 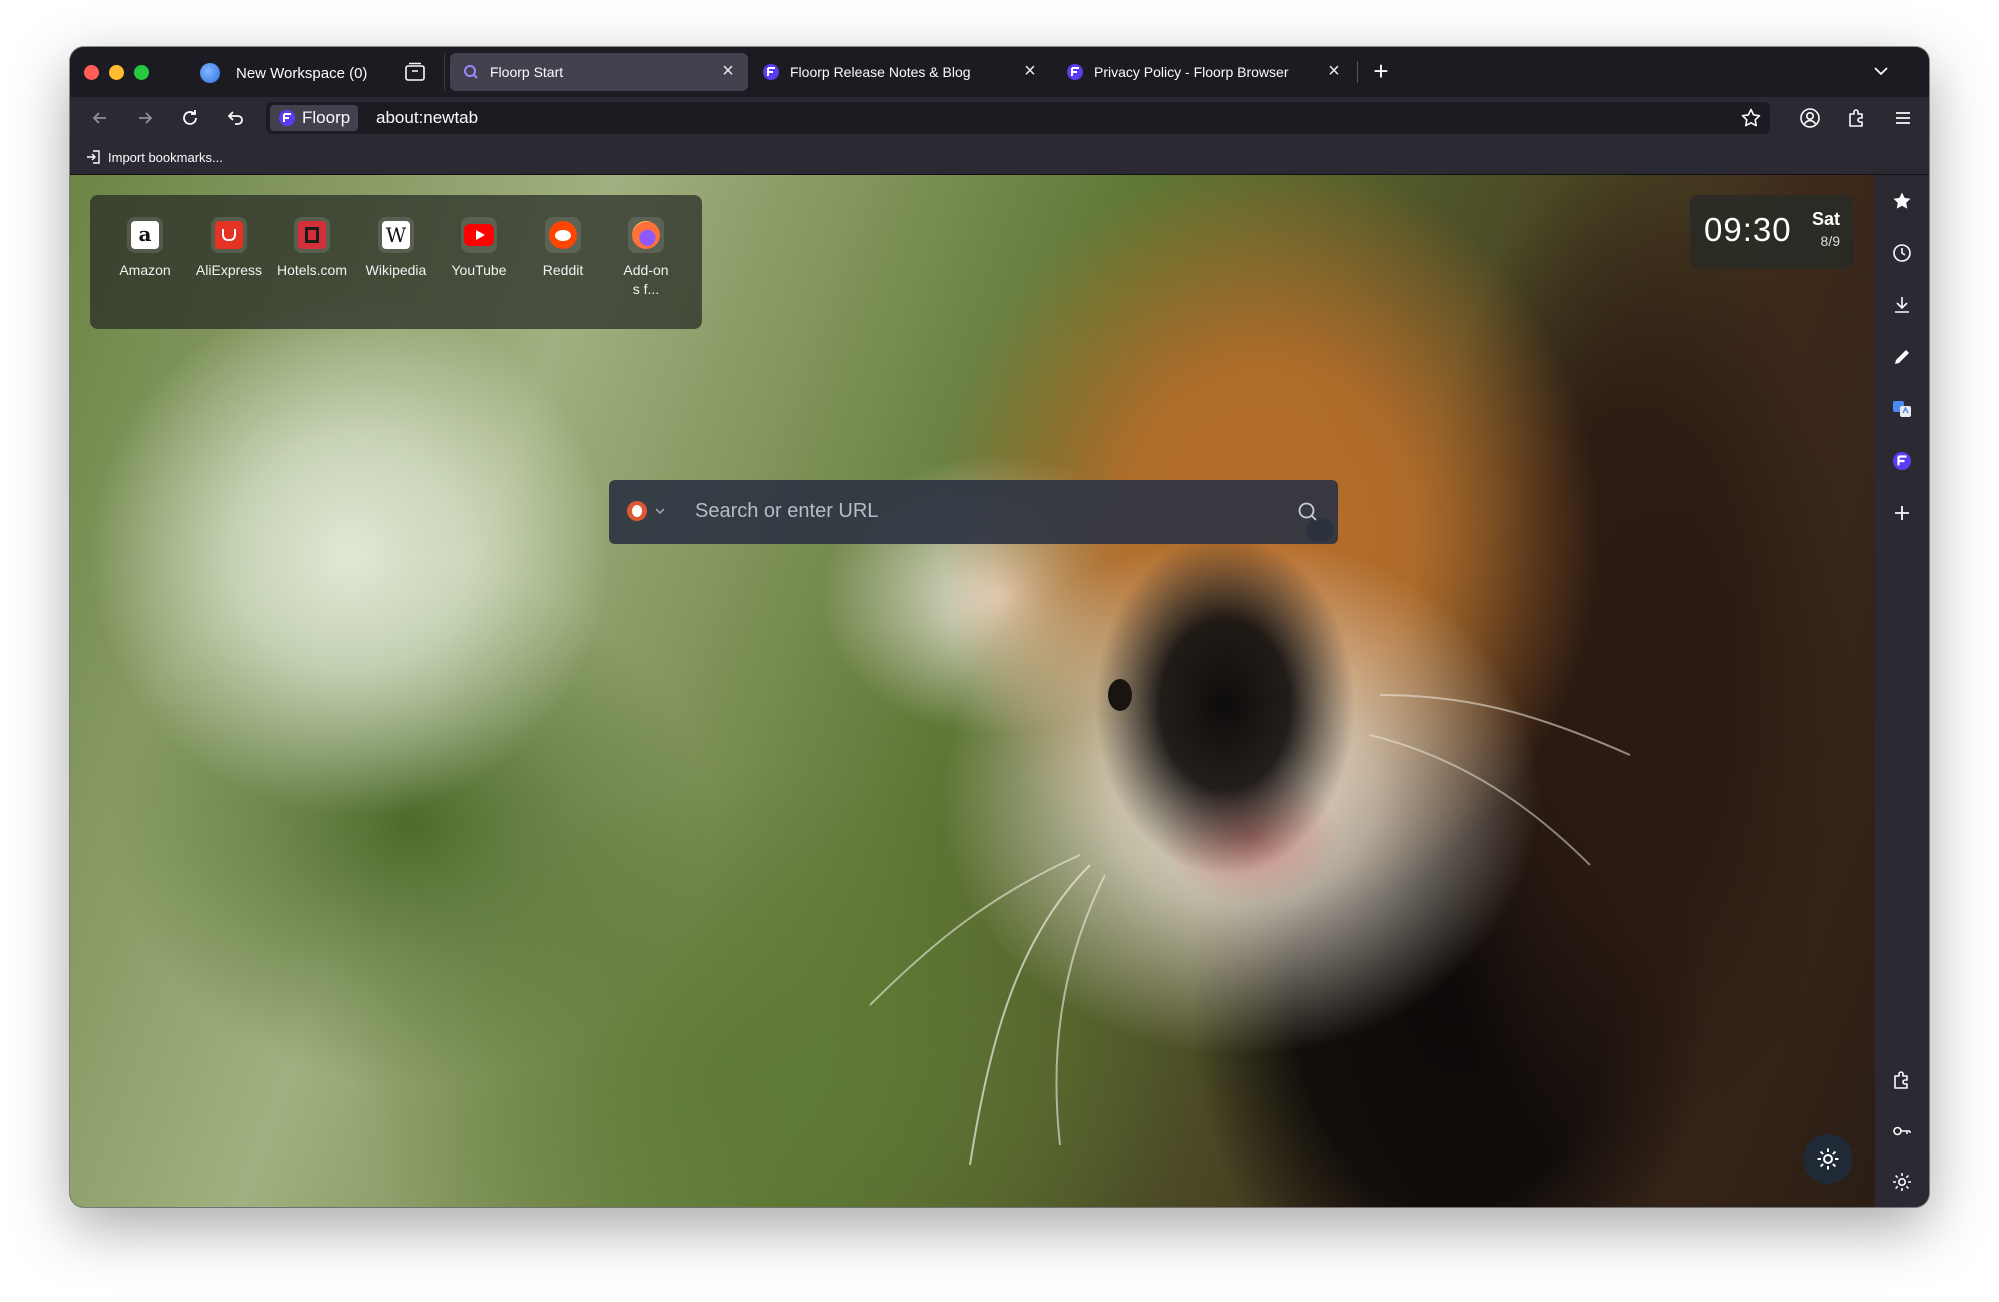 I want to click on plus-icon, so click(x=1902, y=513).